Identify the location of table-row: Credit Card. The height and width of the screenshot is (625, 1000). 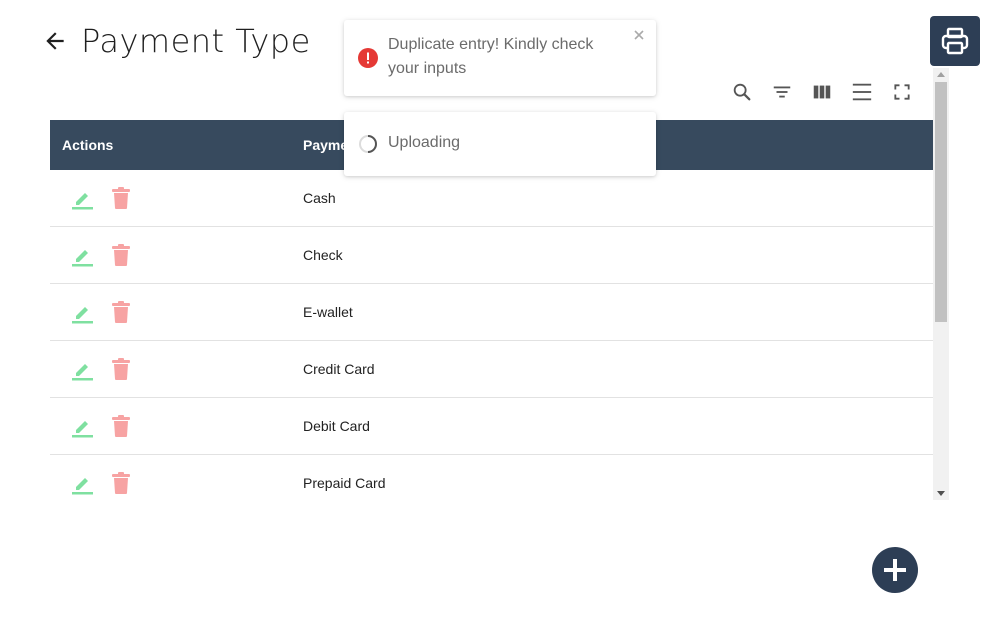
(491, 369).